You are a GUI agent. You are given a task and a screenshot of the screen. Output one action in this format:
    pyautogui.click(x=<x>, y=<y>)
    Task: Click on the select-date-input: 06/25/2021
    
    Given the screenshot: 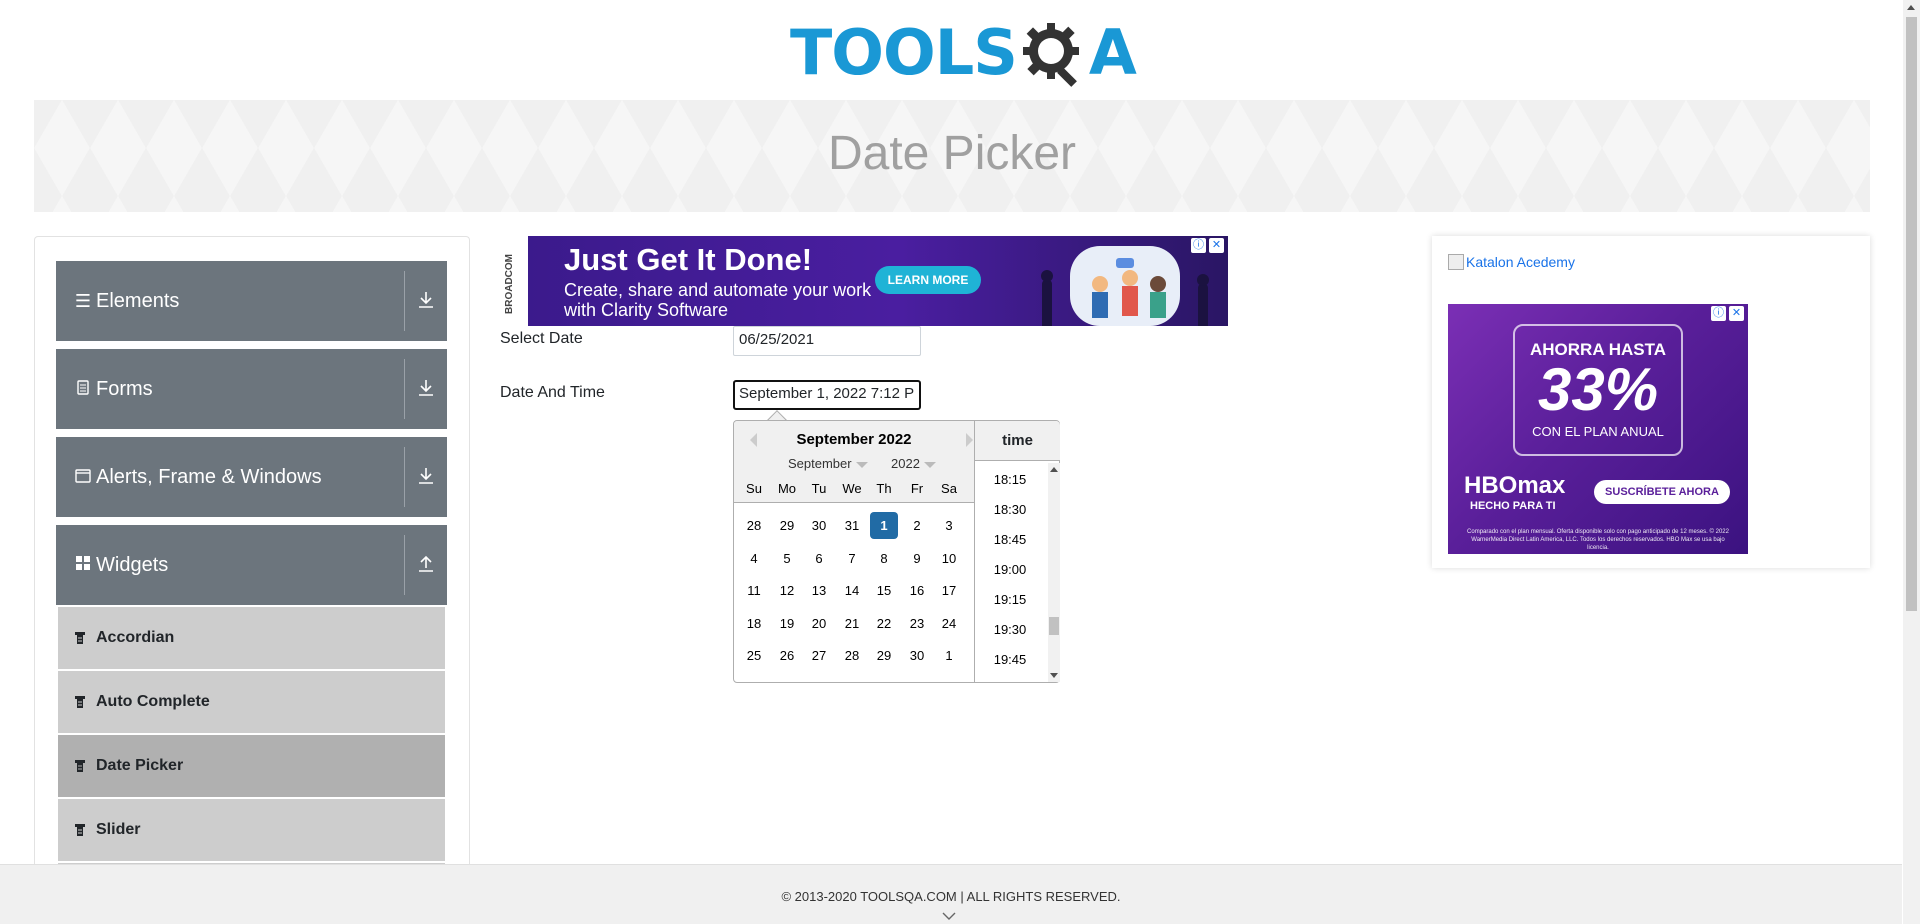 What is the action you would take?
    pyautogui.click(x=827, y=341)
    